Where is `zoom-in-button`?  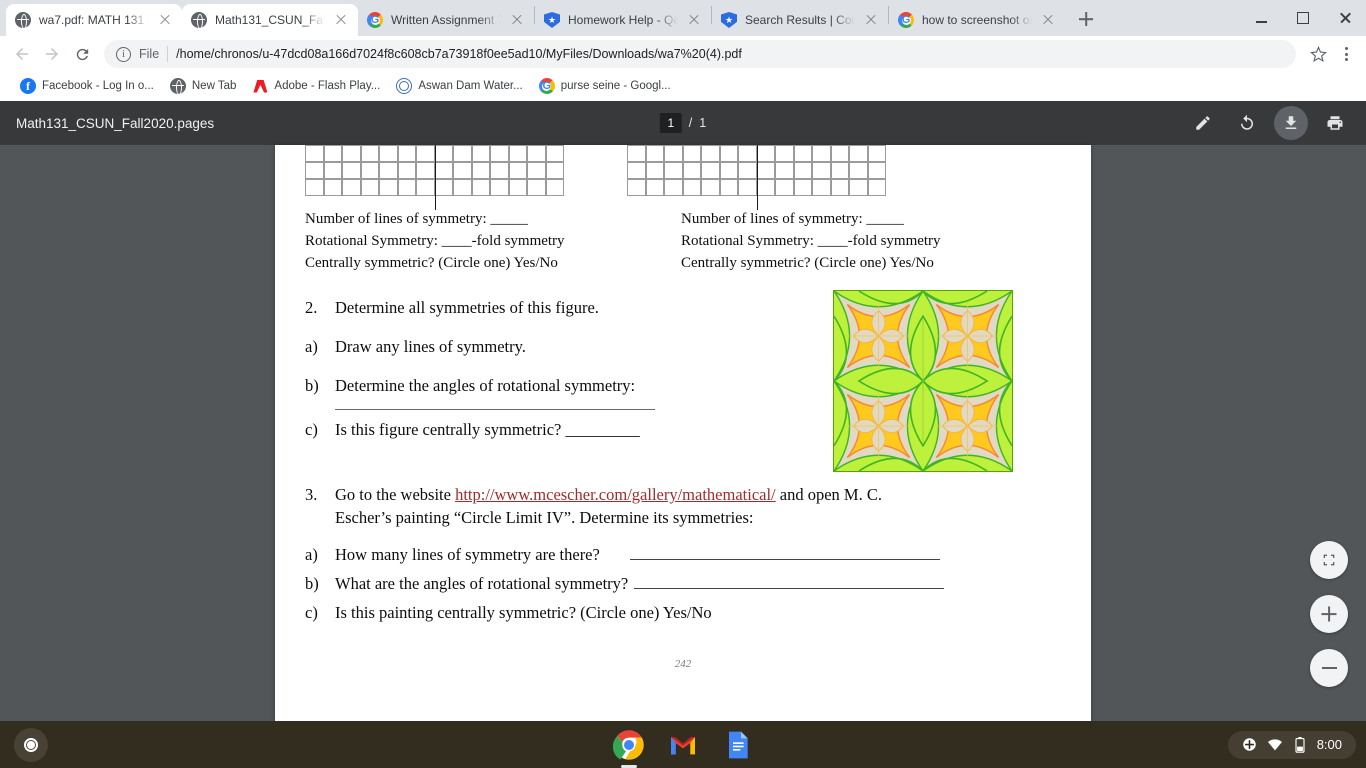
zoom-in-button is located at coordinates (1329, 614).